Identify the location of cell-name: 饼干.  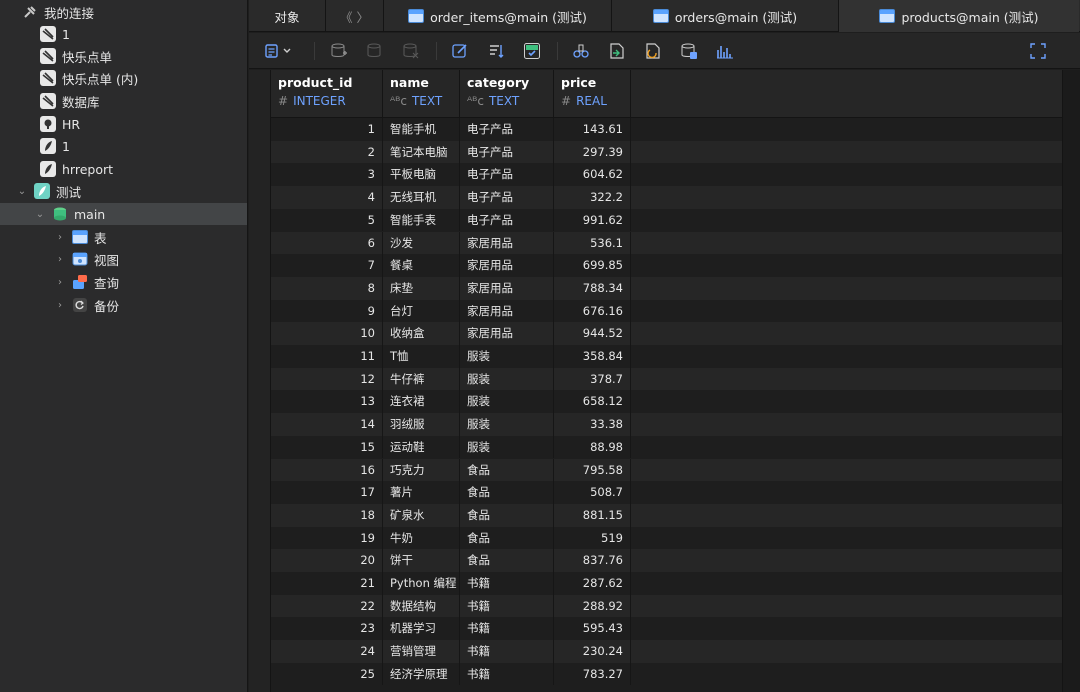
(421, 560).